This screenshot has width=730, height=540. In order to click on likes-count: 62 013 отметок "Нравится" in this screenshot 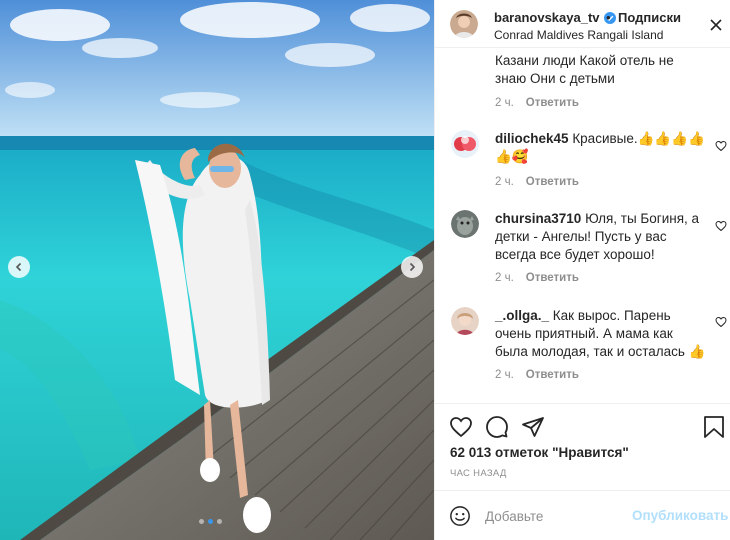, I will do `click(539, 452)`.